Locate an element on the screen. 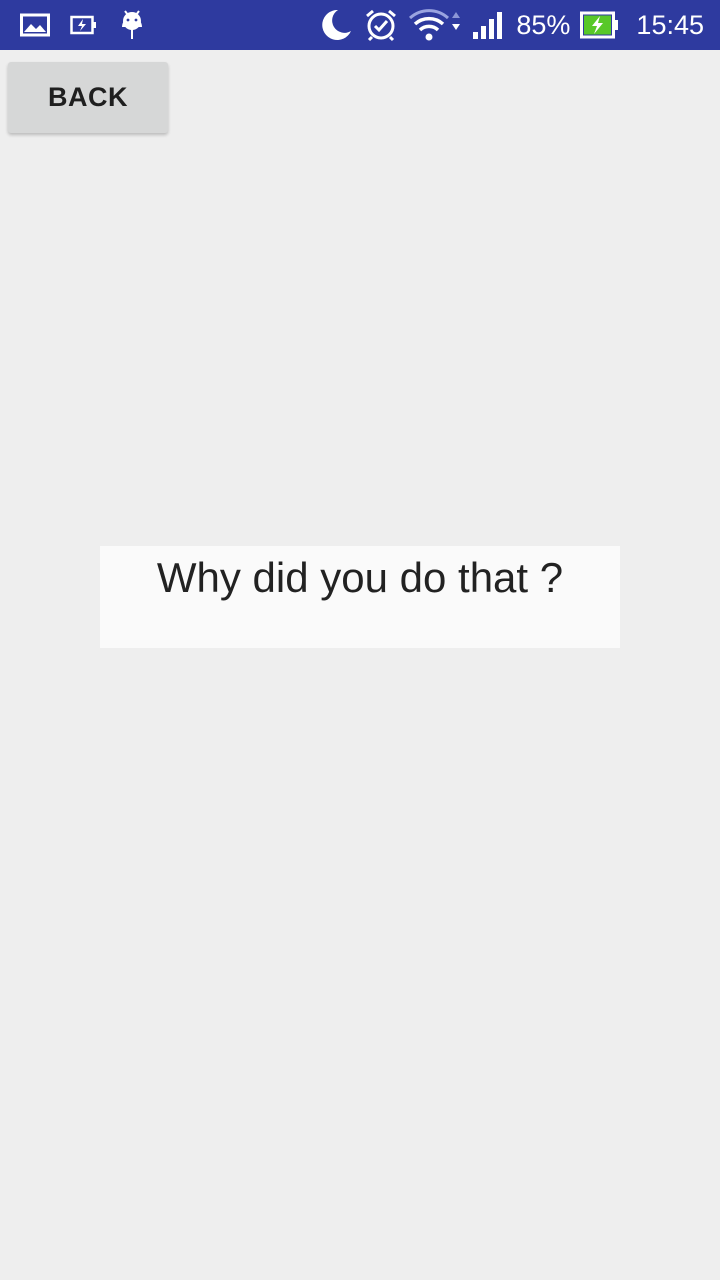  status-bar-left is located at coordinates (82, 25).